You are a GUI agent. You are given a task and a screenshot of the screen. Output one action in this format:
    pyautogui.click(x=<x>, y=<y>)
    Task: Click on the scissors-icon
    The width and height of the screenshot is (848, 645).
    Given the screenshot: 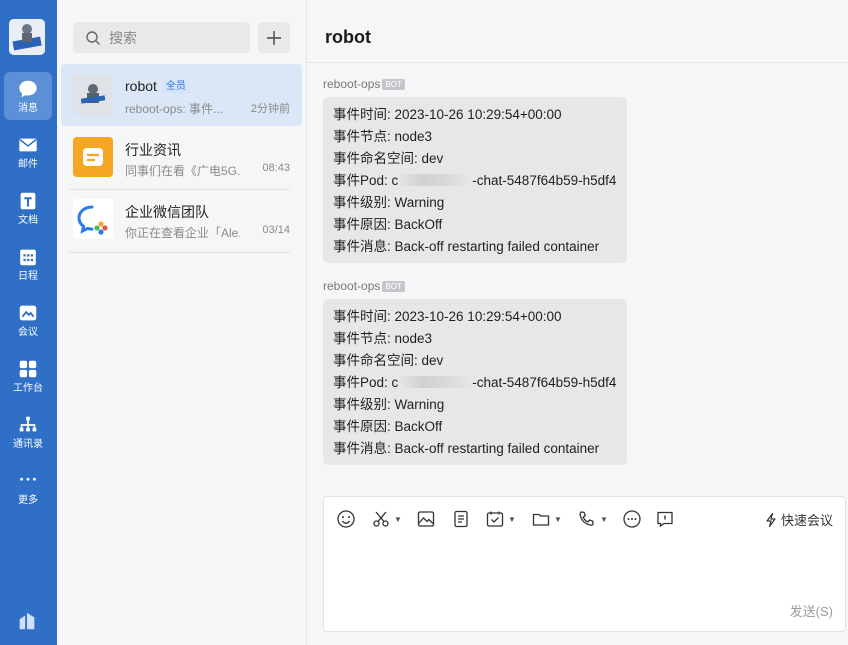 What is the action you would take?
    pyautogui.click(x=381, y=519)
    